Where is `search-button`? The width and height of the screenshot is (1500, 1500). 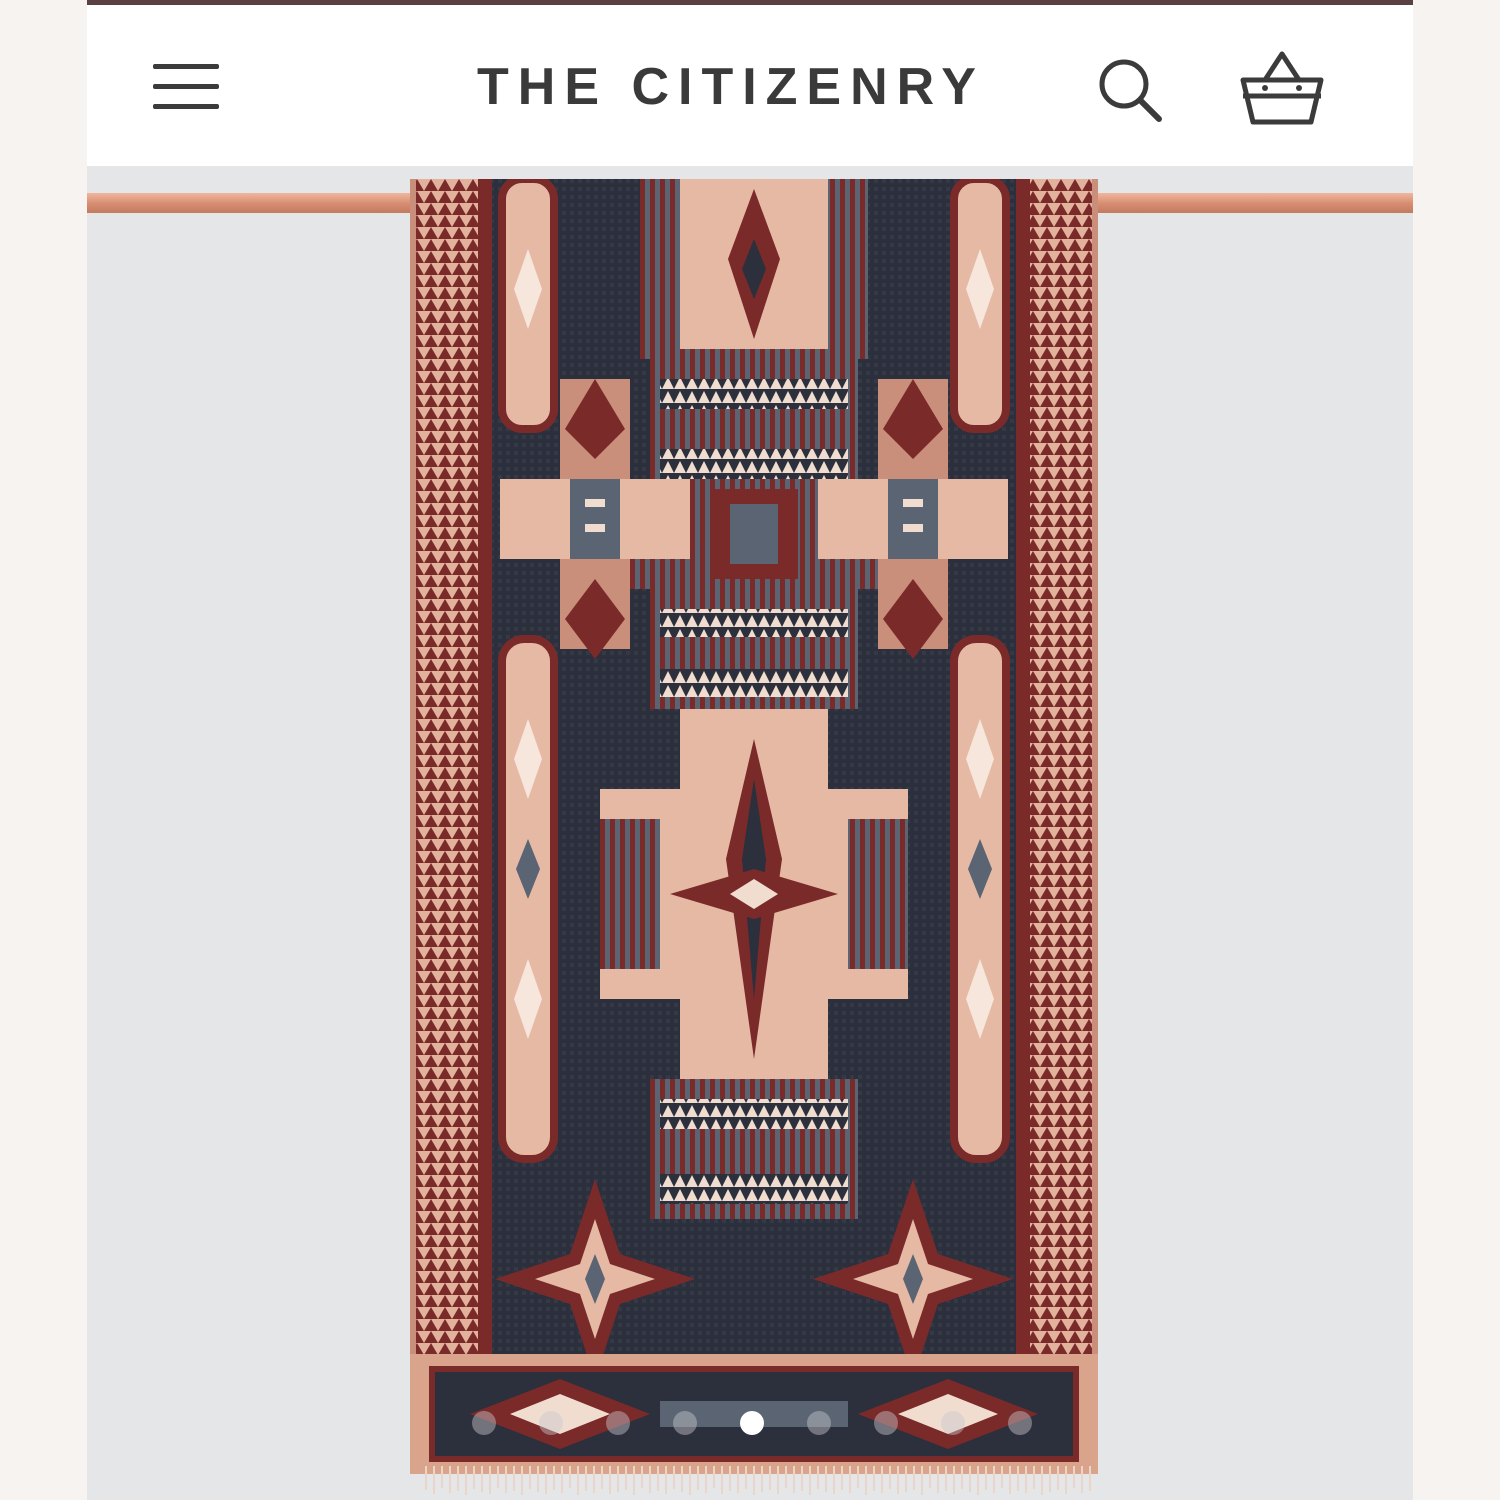 search-button is located at coordinates (1130, 90).